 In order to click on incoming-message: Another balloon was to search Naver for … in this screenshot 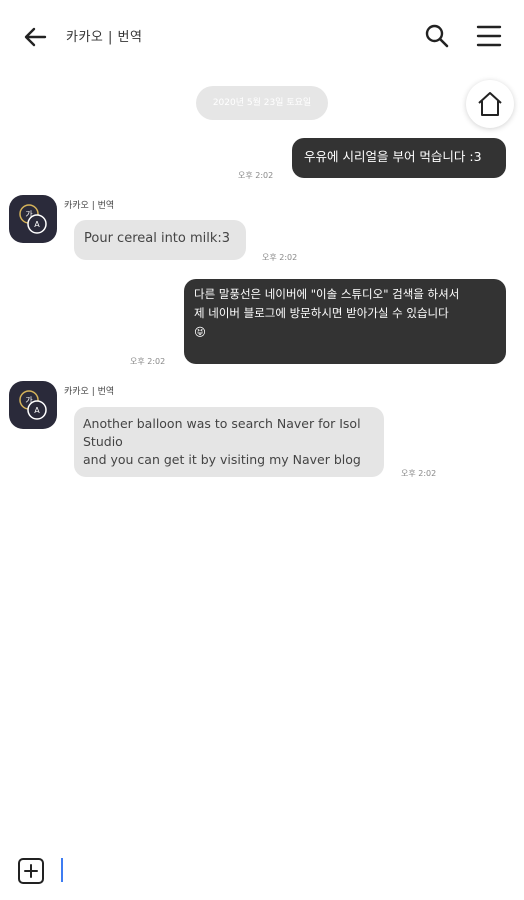, I will do `click(229, 442)`.